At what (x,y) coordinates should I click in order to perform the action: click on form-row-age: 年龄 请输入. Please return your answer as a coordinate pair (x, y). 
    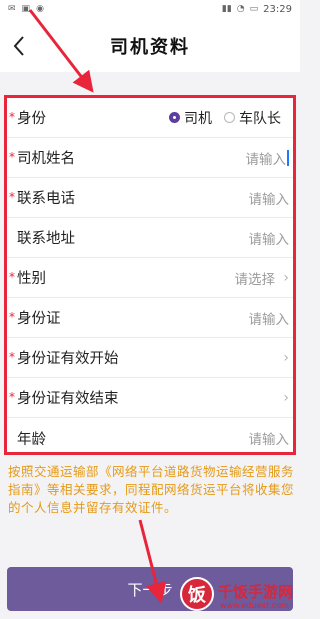
    Looking at the image, I should click on (150, 438).